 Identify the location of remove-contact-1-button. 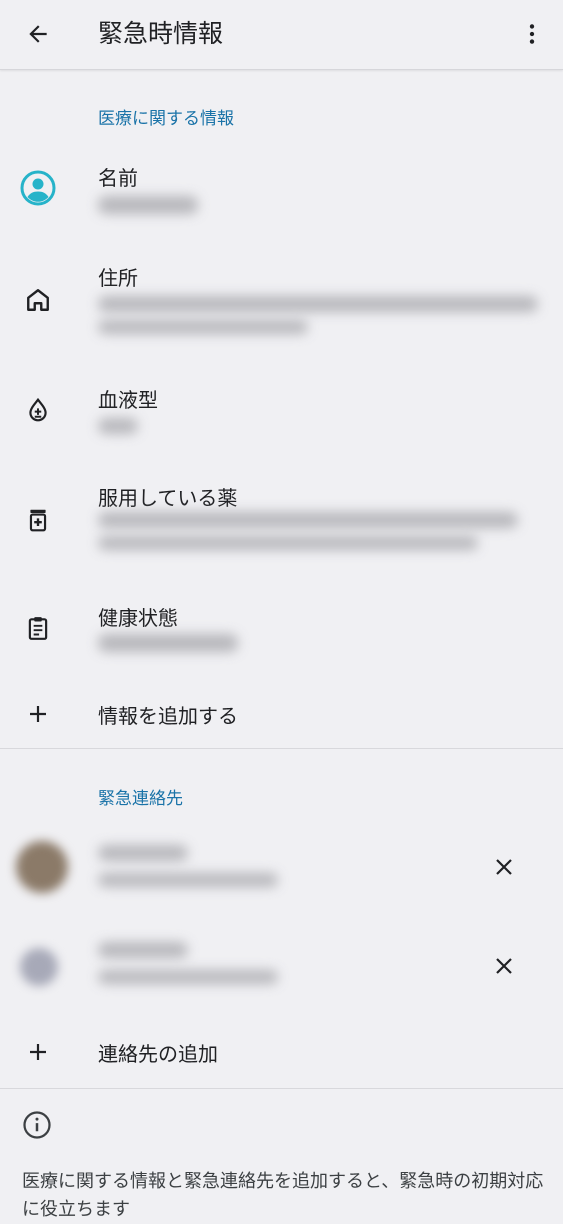
(504, 867).